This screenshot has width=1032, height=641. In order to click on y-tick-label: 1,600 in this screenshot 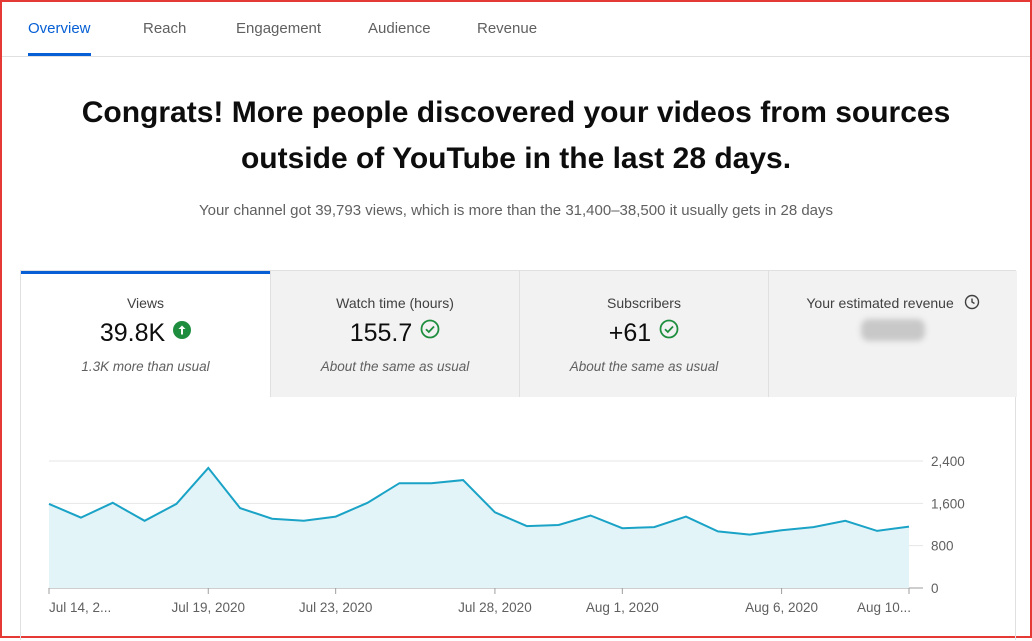, I will do `click(948, 503)`.